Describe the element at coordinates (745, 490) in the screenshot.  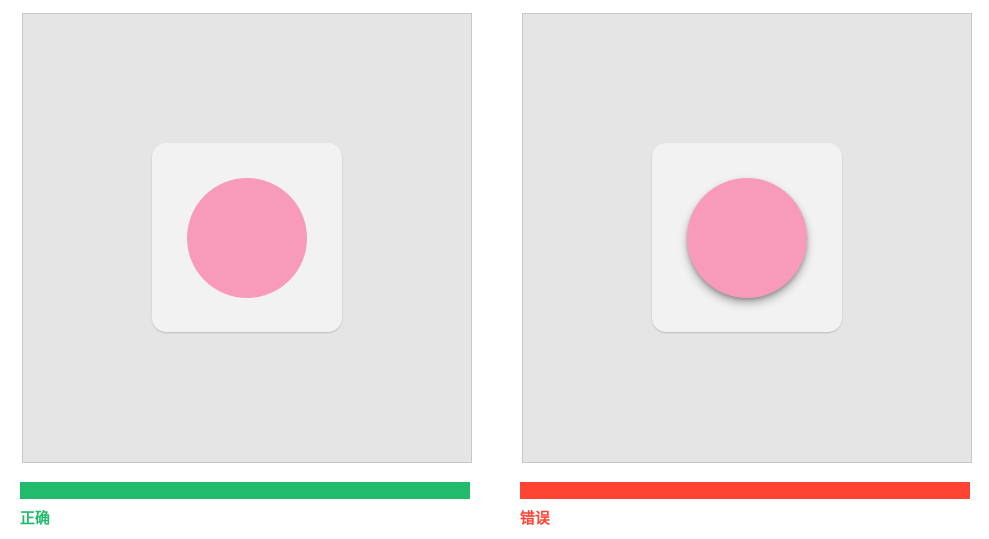
I see `wrong-status-bar` at that location.